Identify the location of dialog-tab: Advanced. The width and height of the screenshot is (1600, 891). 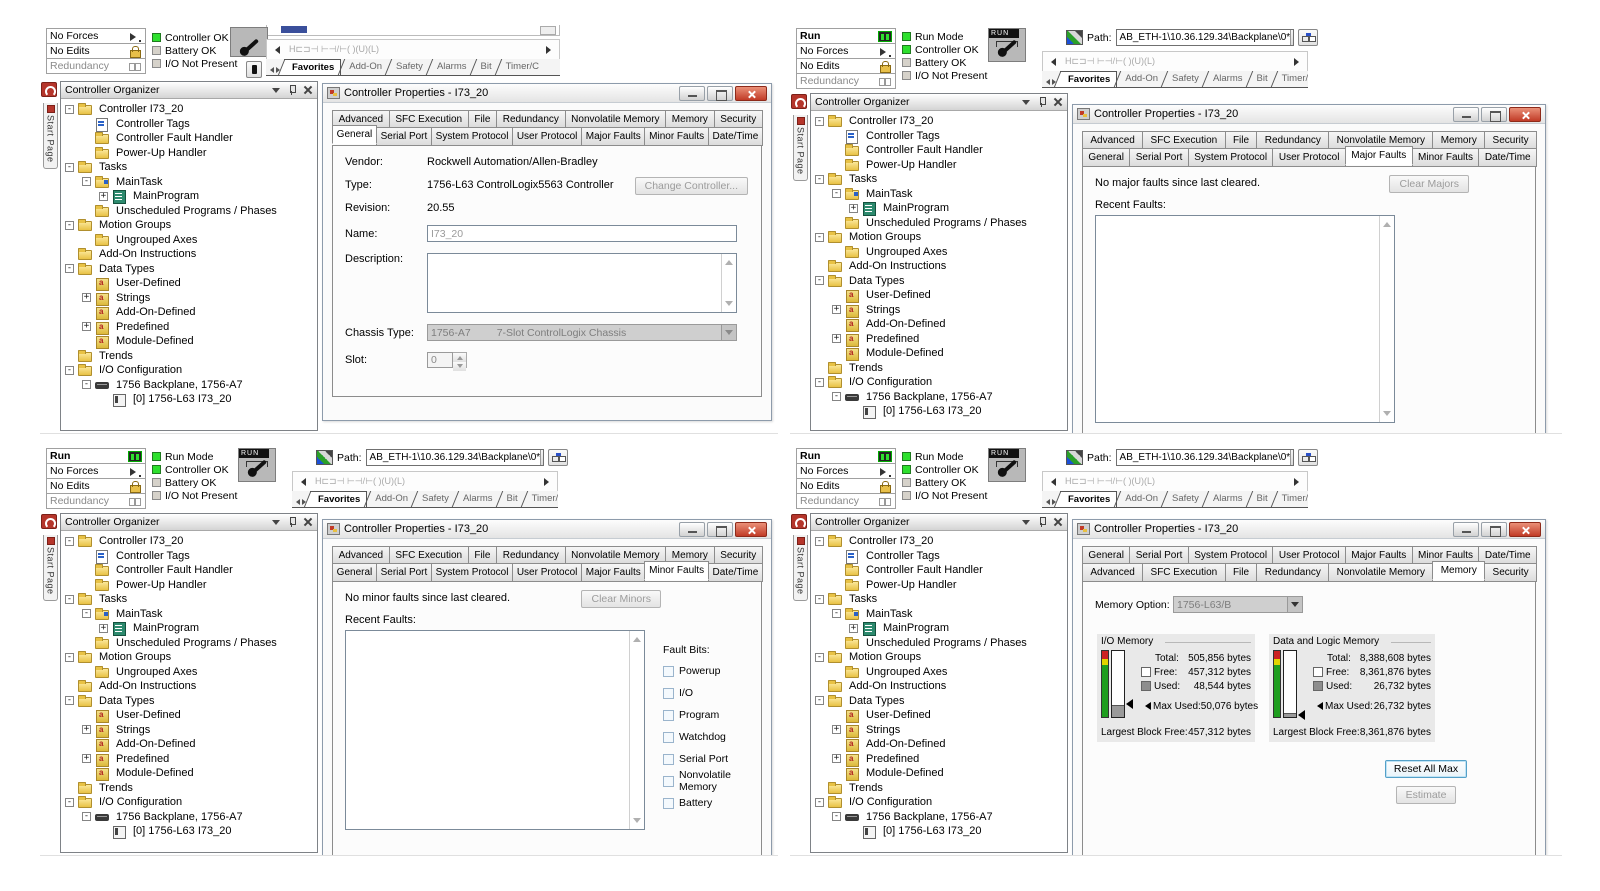
(361, 554).